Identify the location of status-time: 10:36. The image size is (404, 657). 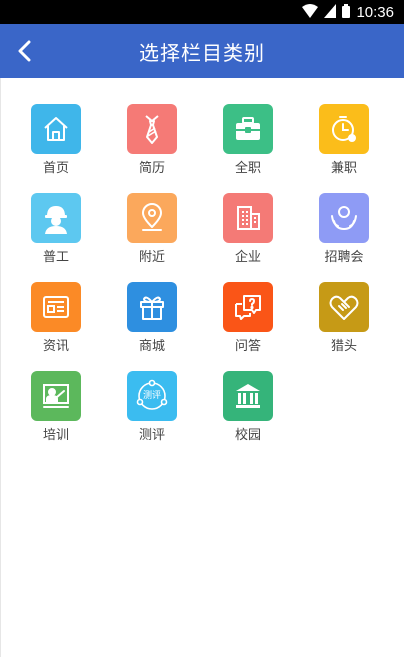
(375, 12).